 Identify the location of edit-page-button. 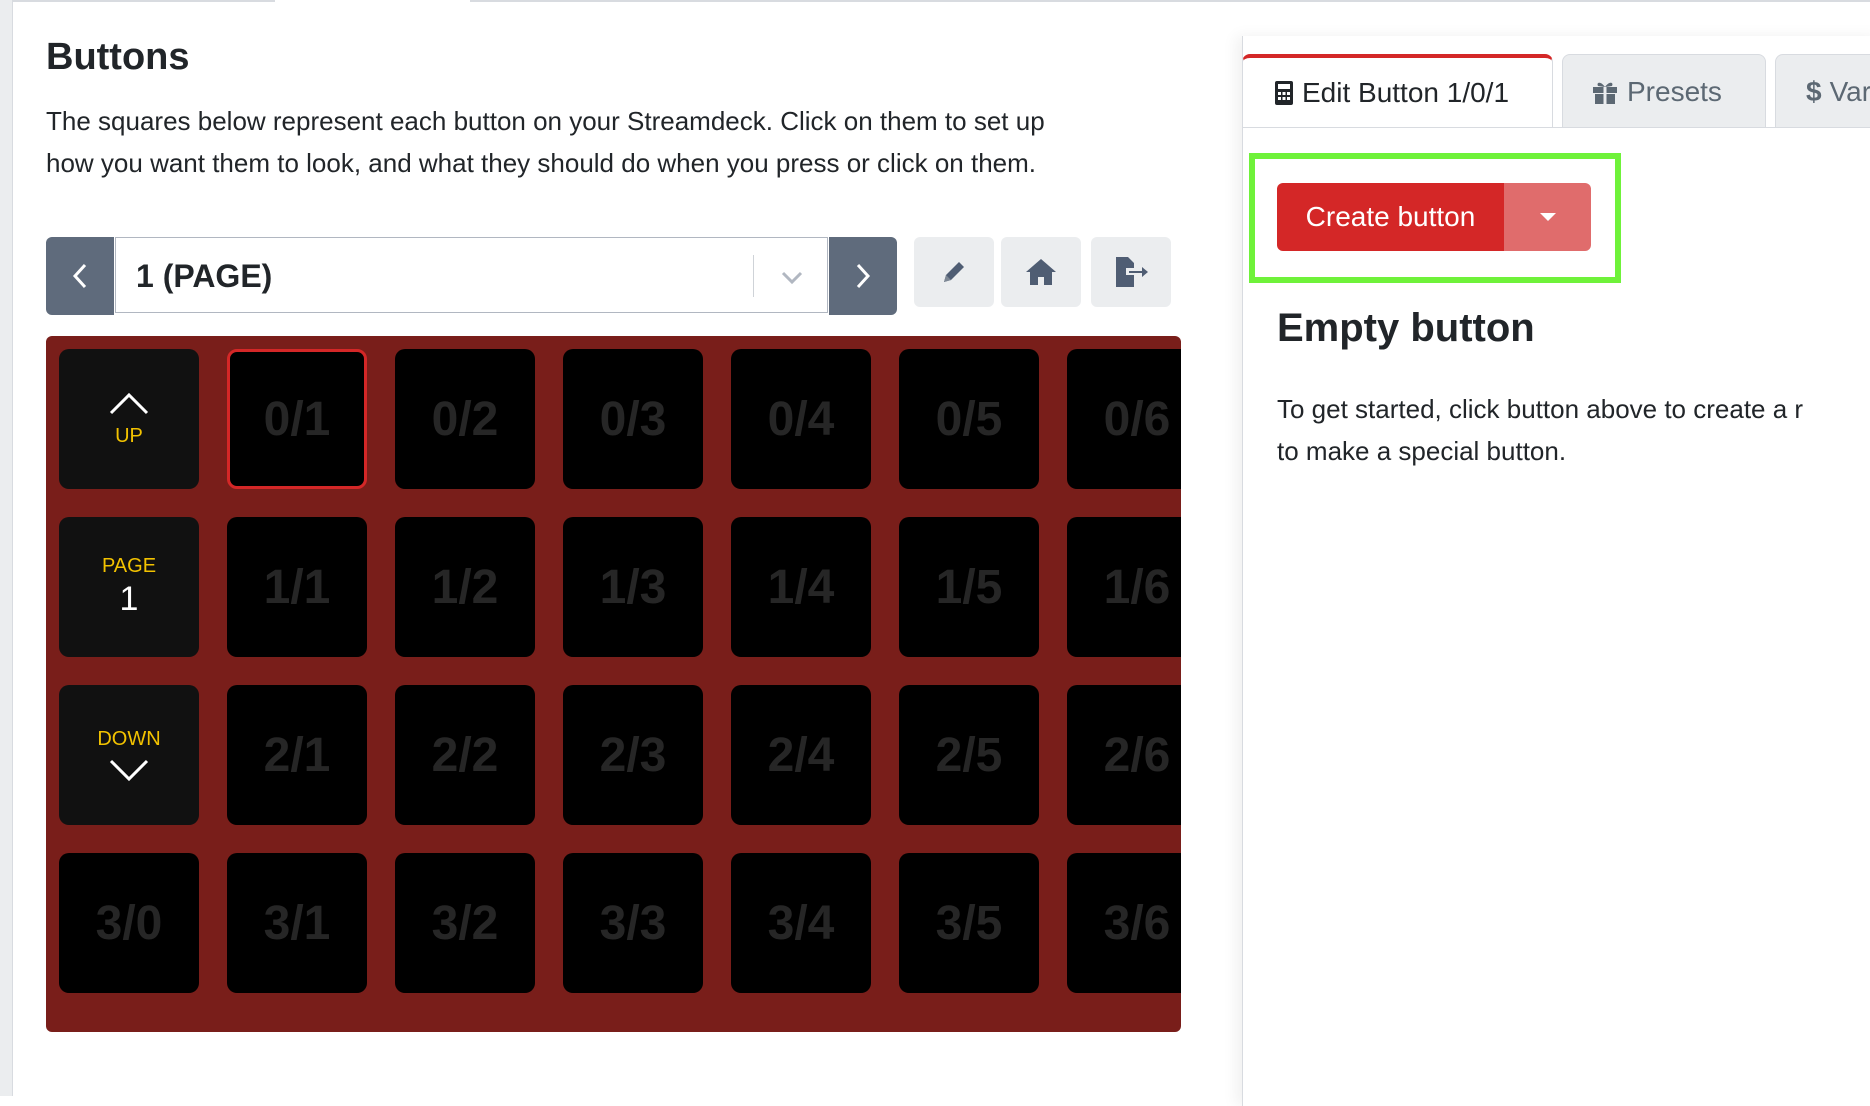
(954, 272).